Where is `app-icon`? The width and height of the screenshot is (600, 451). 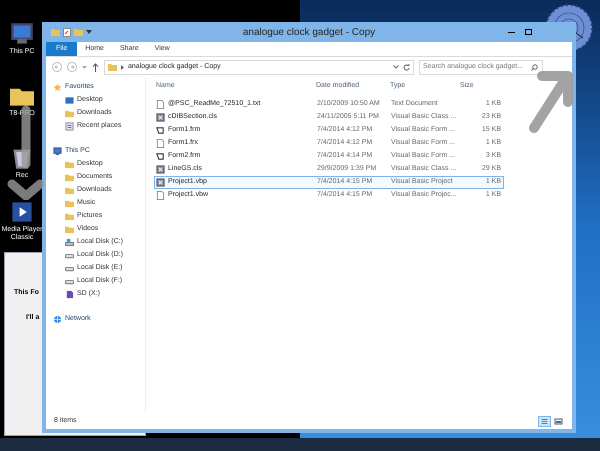
app-icon is located at coordinates (22, 212).